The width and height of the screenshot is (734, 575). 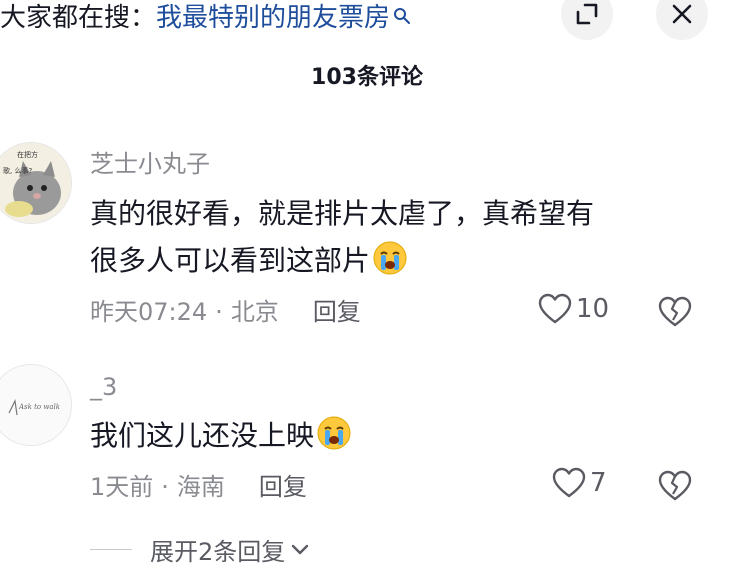 I want to click on comment-text: 真的很好看，就是排片太虐了，真希望有 很多人可以看到这部片, so click(x=390, y=237).